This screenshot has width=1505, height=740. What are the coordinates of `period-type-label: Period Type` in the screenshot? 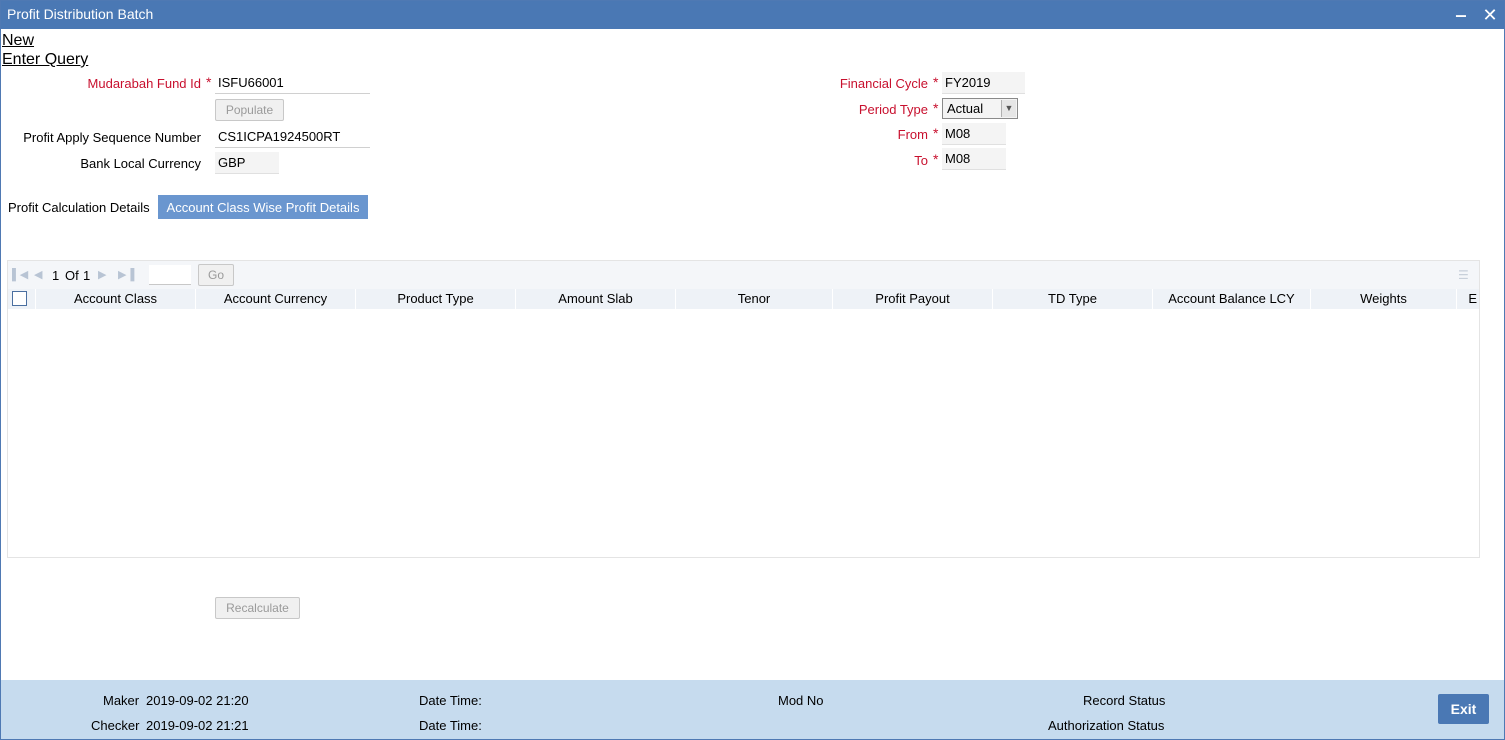 It's located at (893, 109).